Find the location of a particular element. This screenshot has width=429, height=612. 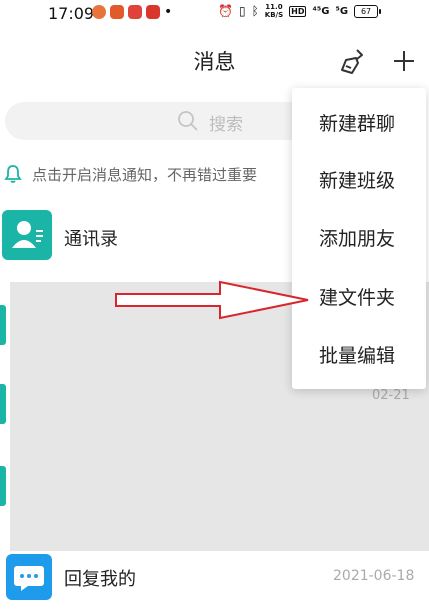

reply-mine-date: 2021-06-18 is located at coordinates (374, 576).